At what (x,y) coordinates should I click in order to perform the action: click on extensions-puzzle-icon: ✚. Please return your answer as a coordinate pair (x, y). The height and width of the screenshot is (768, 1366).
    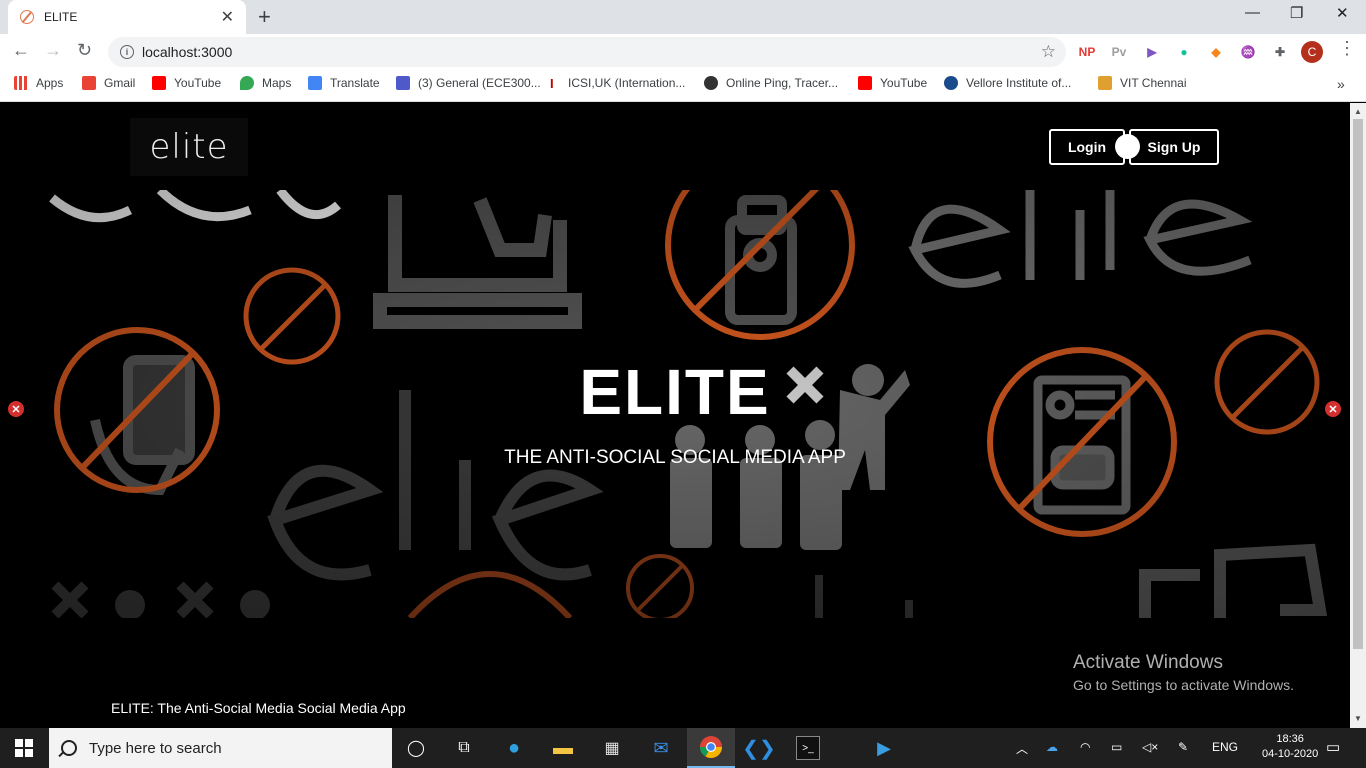
    Looking at the image, I should click on (1280, 52).